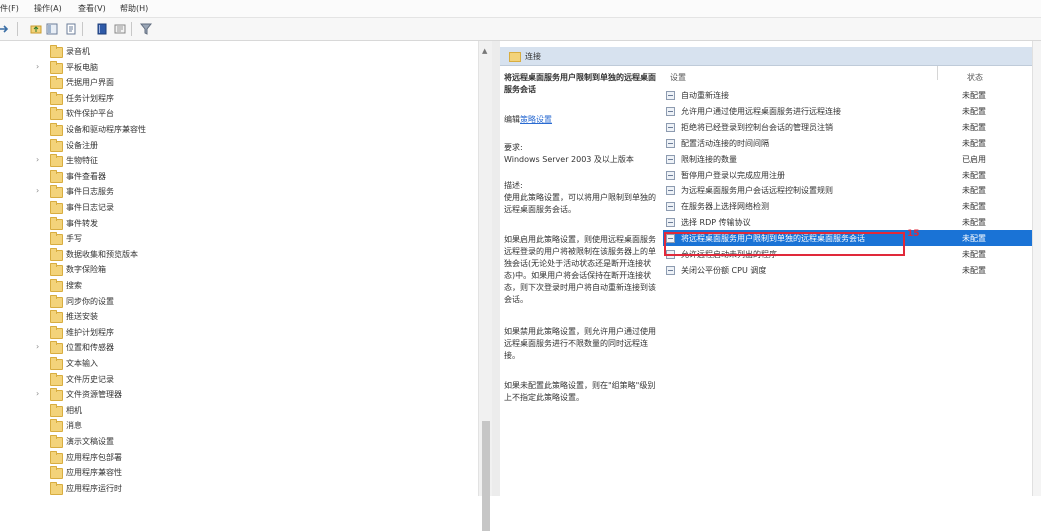  What do you see at coordinates (235, 442) in the screenshot?
I see `tree-item: 演示文稿设置` at bounding box center [235, 442].